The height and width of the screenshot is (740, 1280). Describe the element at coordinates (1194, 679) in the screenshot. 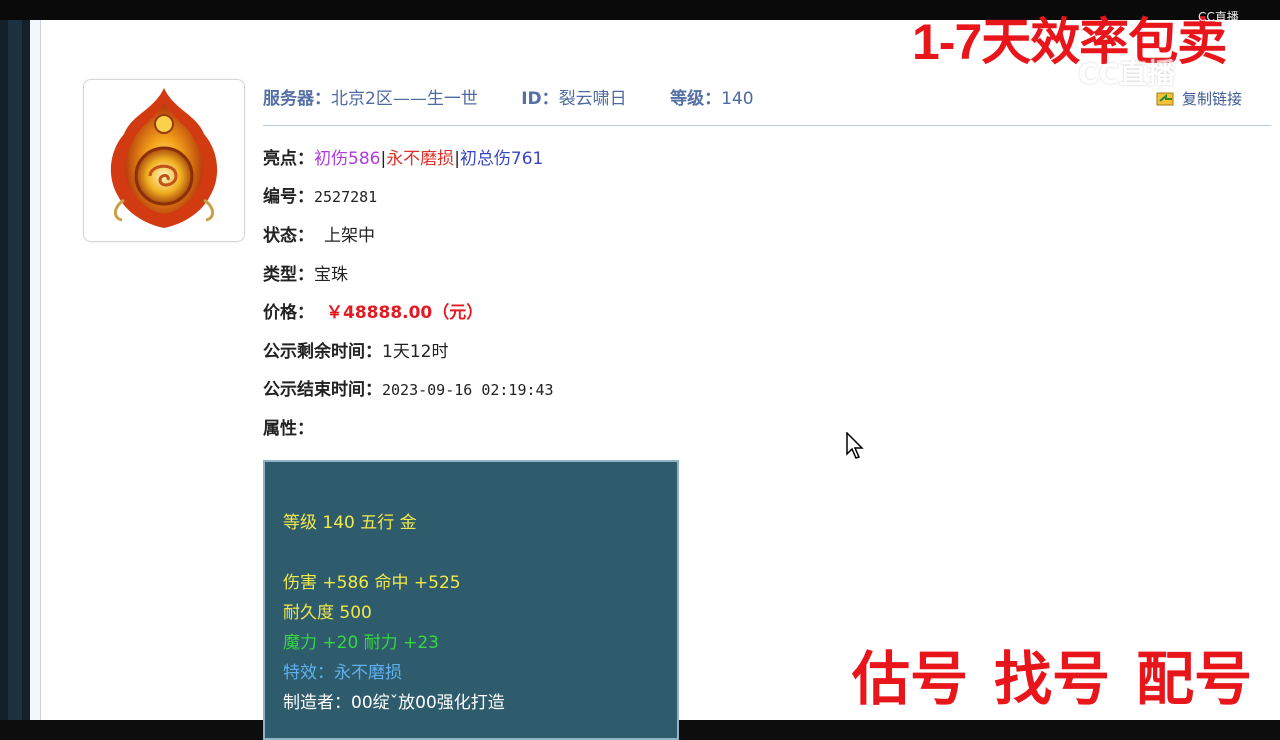

I see `overlay-match: 配号` at that location.